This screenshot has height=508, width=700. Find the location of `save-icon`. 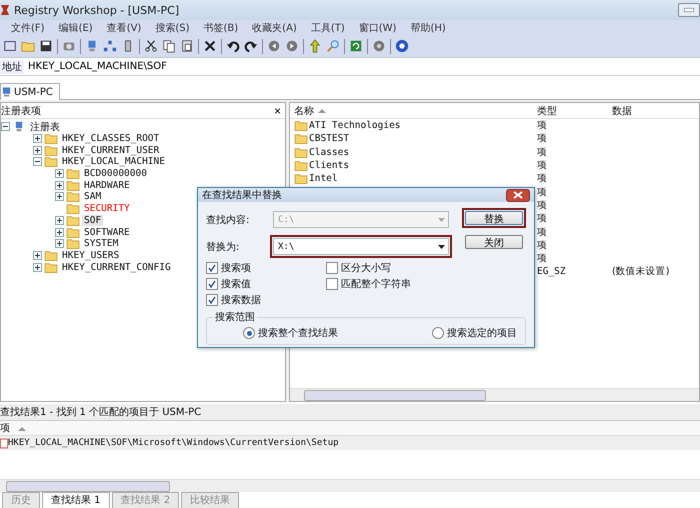

save-icon is located at coordinates (46, 46).